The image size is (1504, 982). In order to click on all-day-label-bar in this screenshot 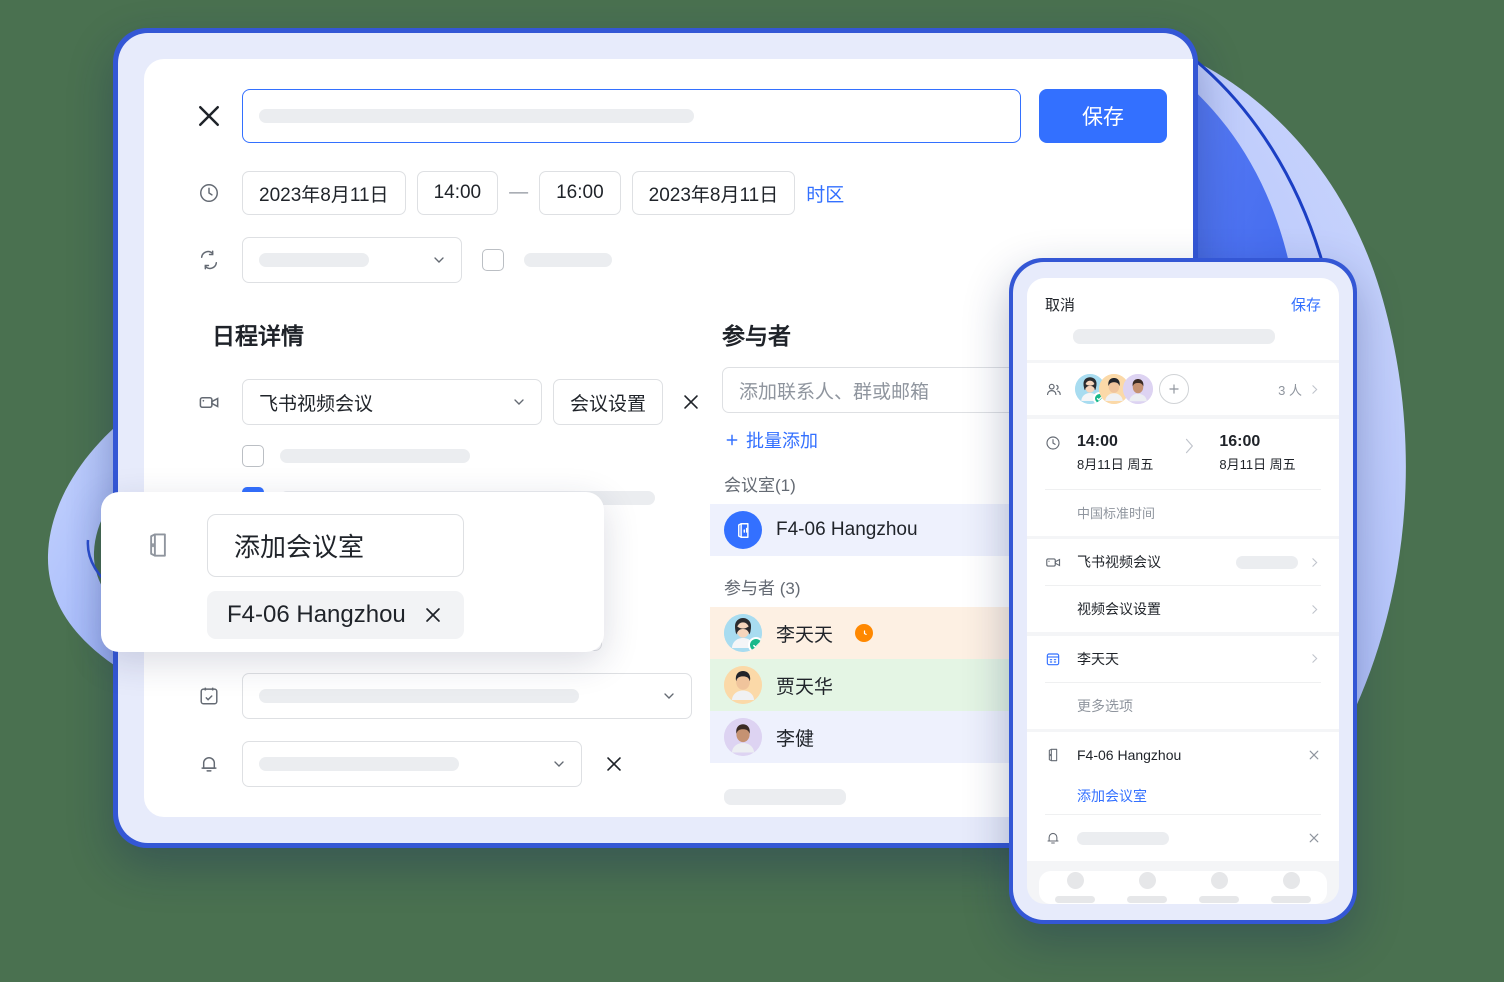, I will do `click(568, 260)`.